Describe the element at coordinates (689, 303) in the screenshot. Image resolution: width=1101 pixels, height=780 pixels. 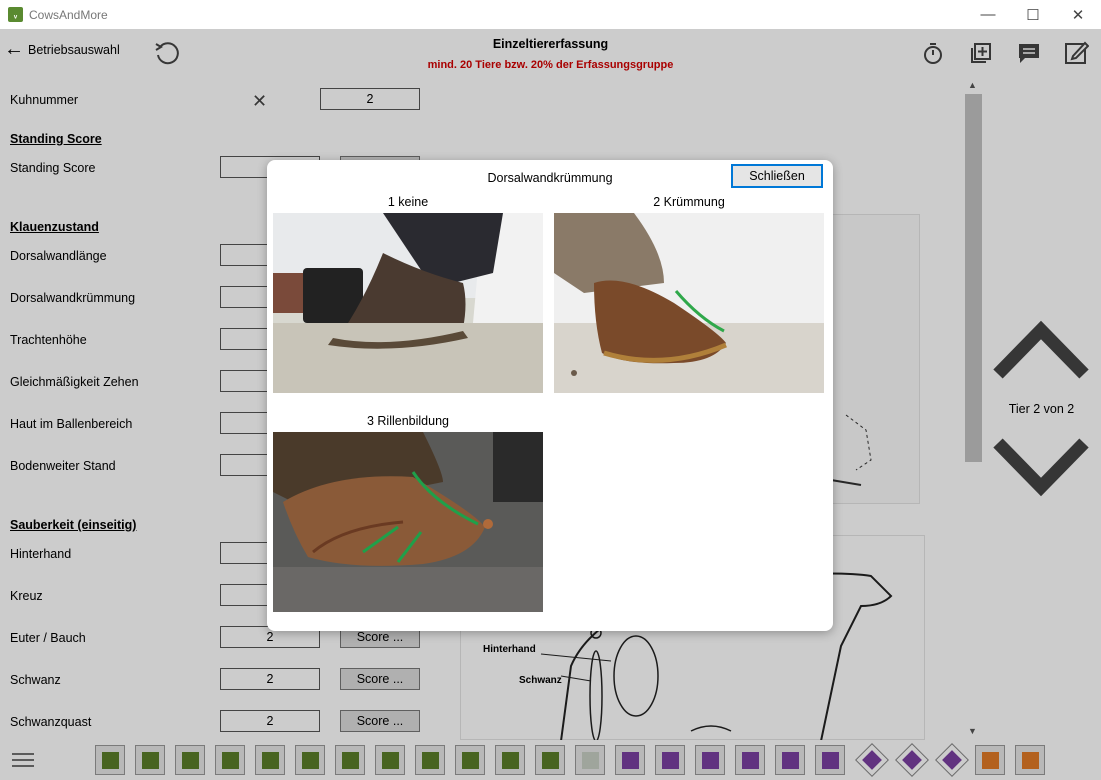
I see `option-2-image` at that location.